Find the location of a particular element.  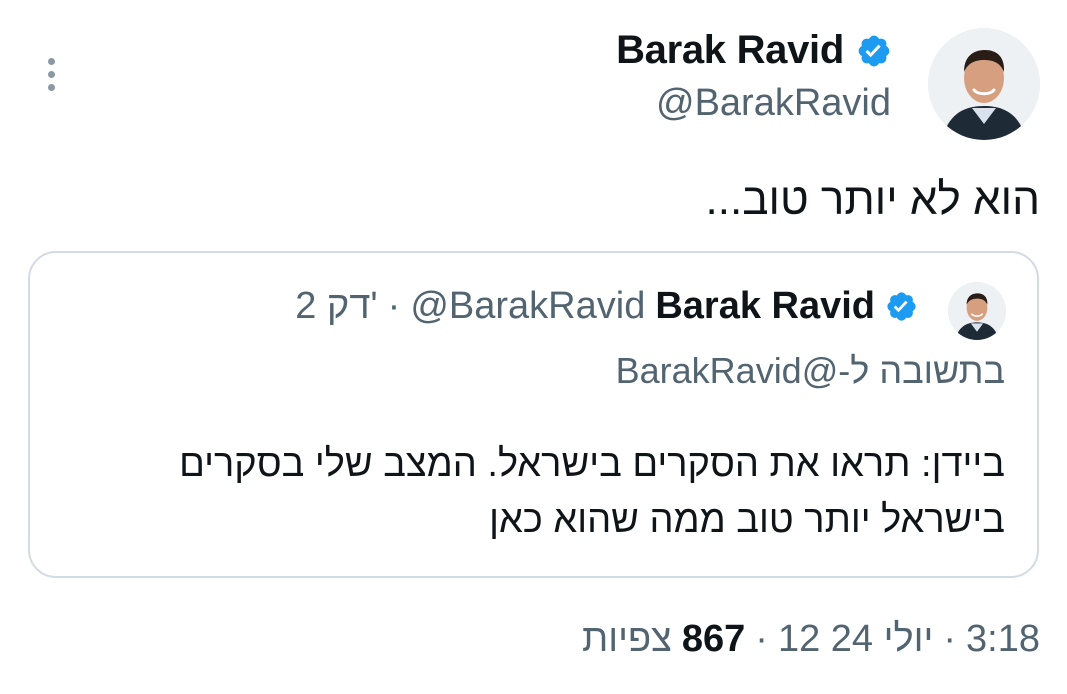

author-name: Barak Ravid is located at coordinates (754, 50).